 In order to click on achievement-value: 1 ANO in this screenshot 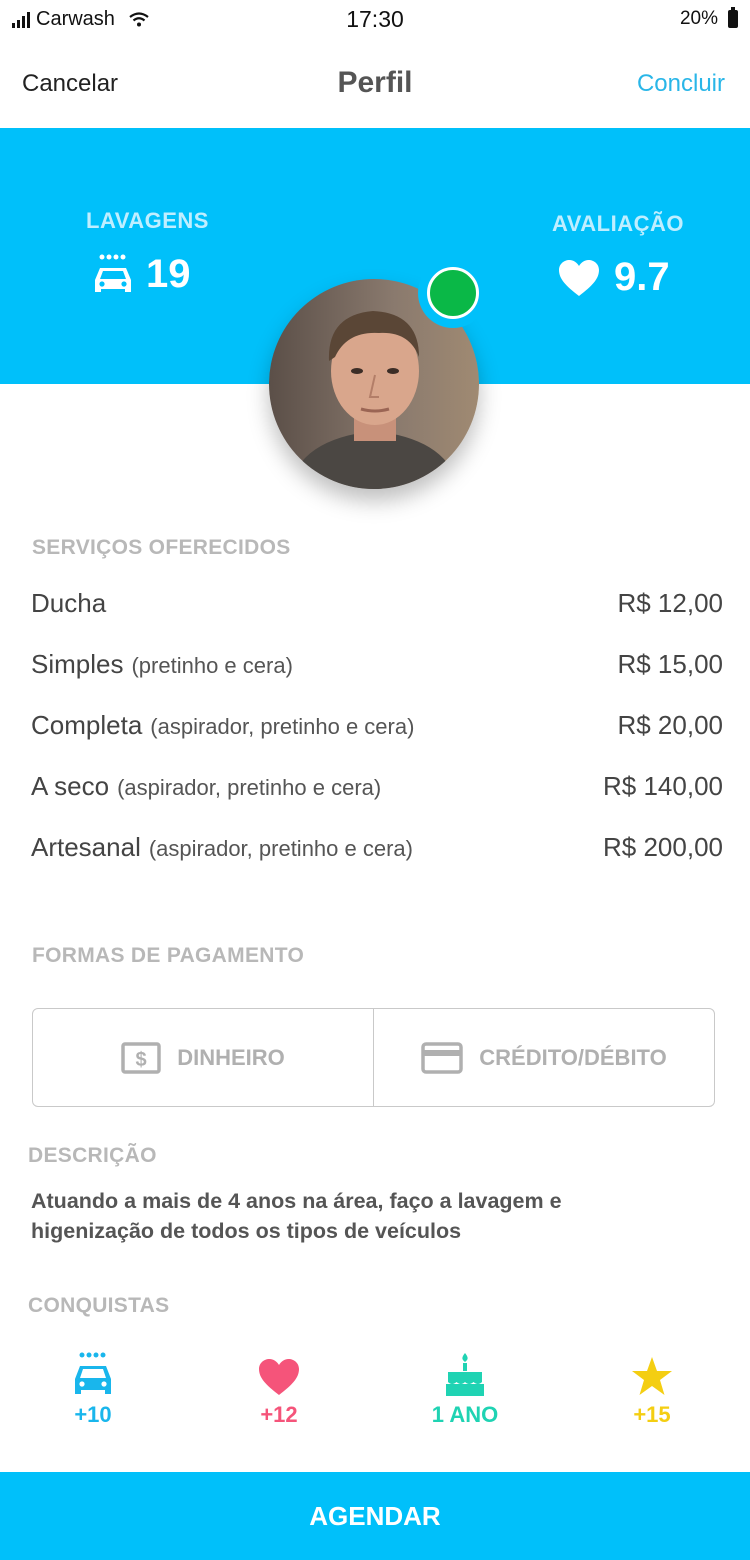, I will do `click(465, 1414)`.